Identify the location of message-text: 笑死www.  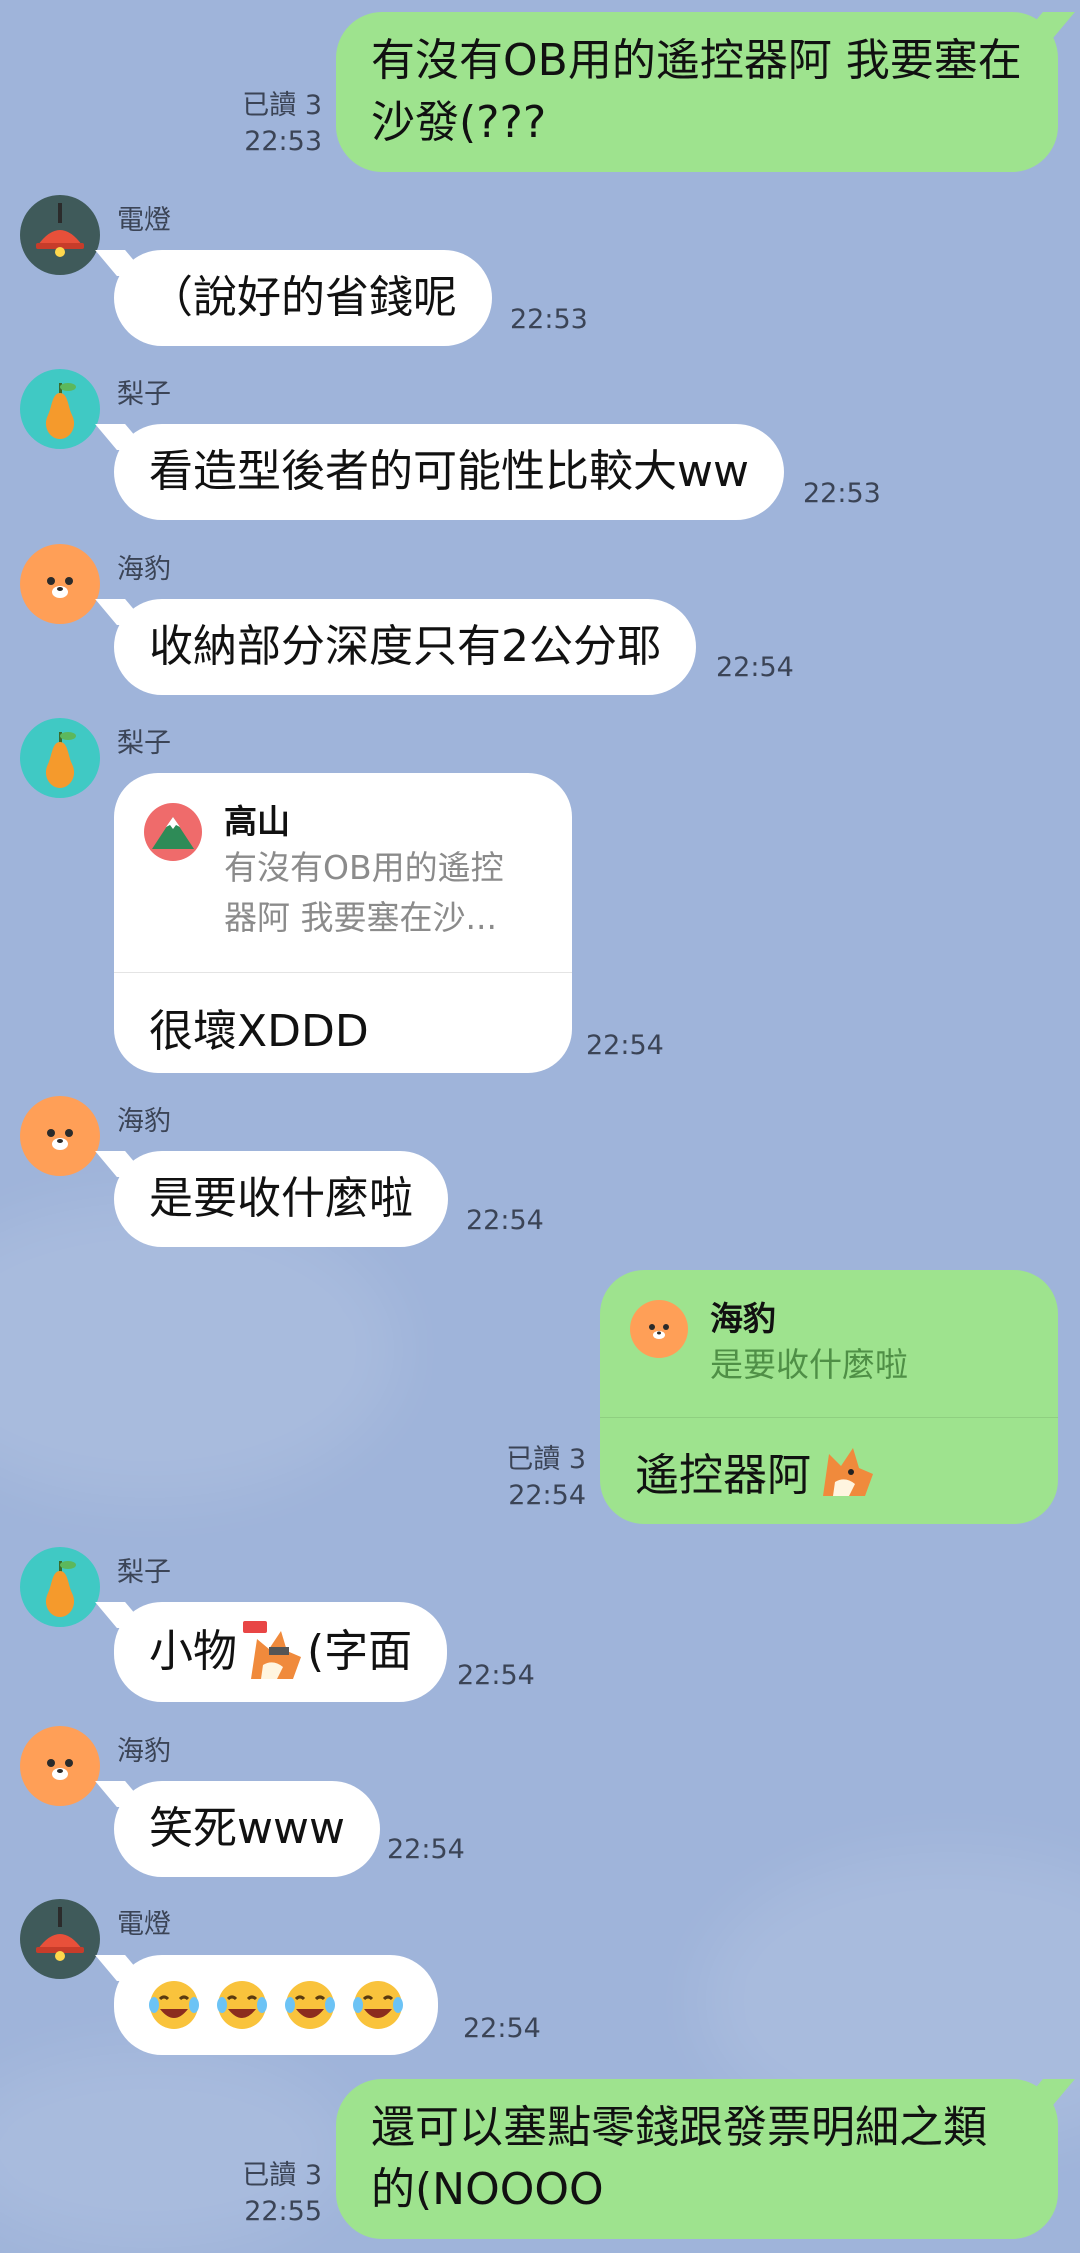
(247, 1828).